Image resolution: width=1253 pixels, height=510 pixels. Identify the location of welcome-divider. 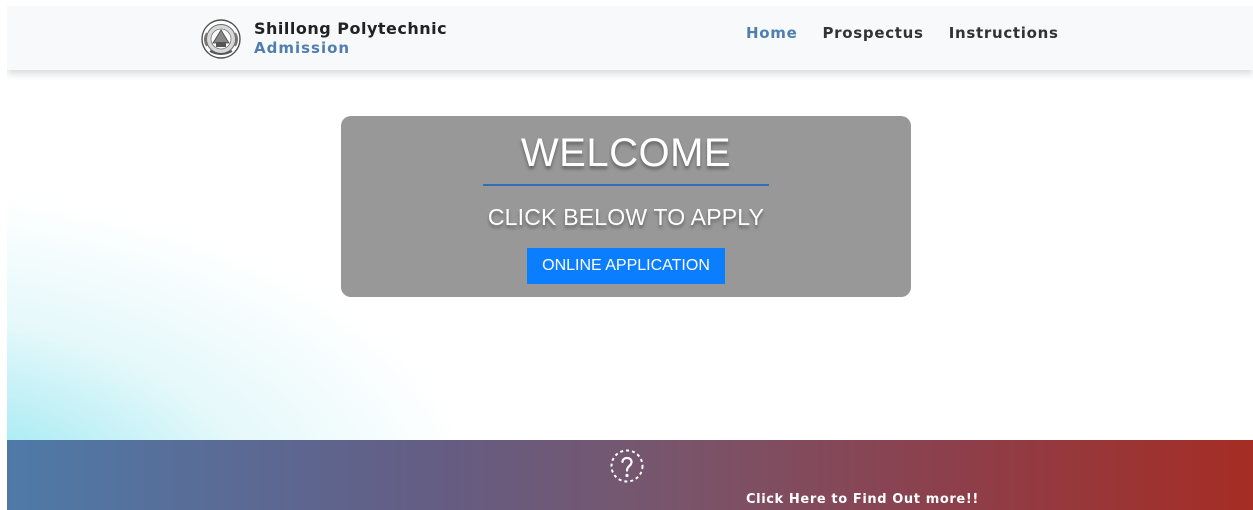
(626, 185).